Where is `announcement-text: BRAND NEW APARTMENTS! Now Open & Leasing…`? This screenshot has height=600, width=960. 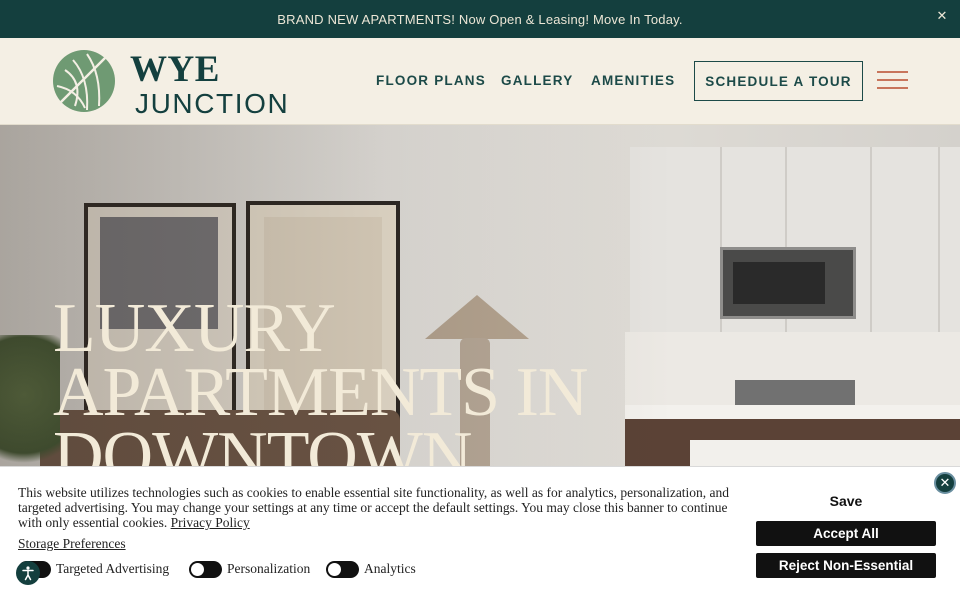 announcement-text: BRAND NEW APARTMENTS! Now Open & Leasing… is located at coordinates (480, 19).